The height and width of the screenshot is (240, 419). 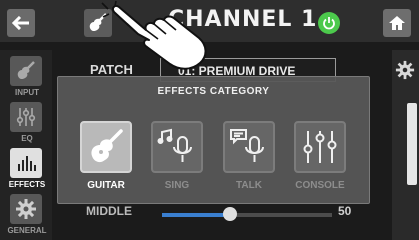 I want to click on home-icon, so click(x=397, y=23).